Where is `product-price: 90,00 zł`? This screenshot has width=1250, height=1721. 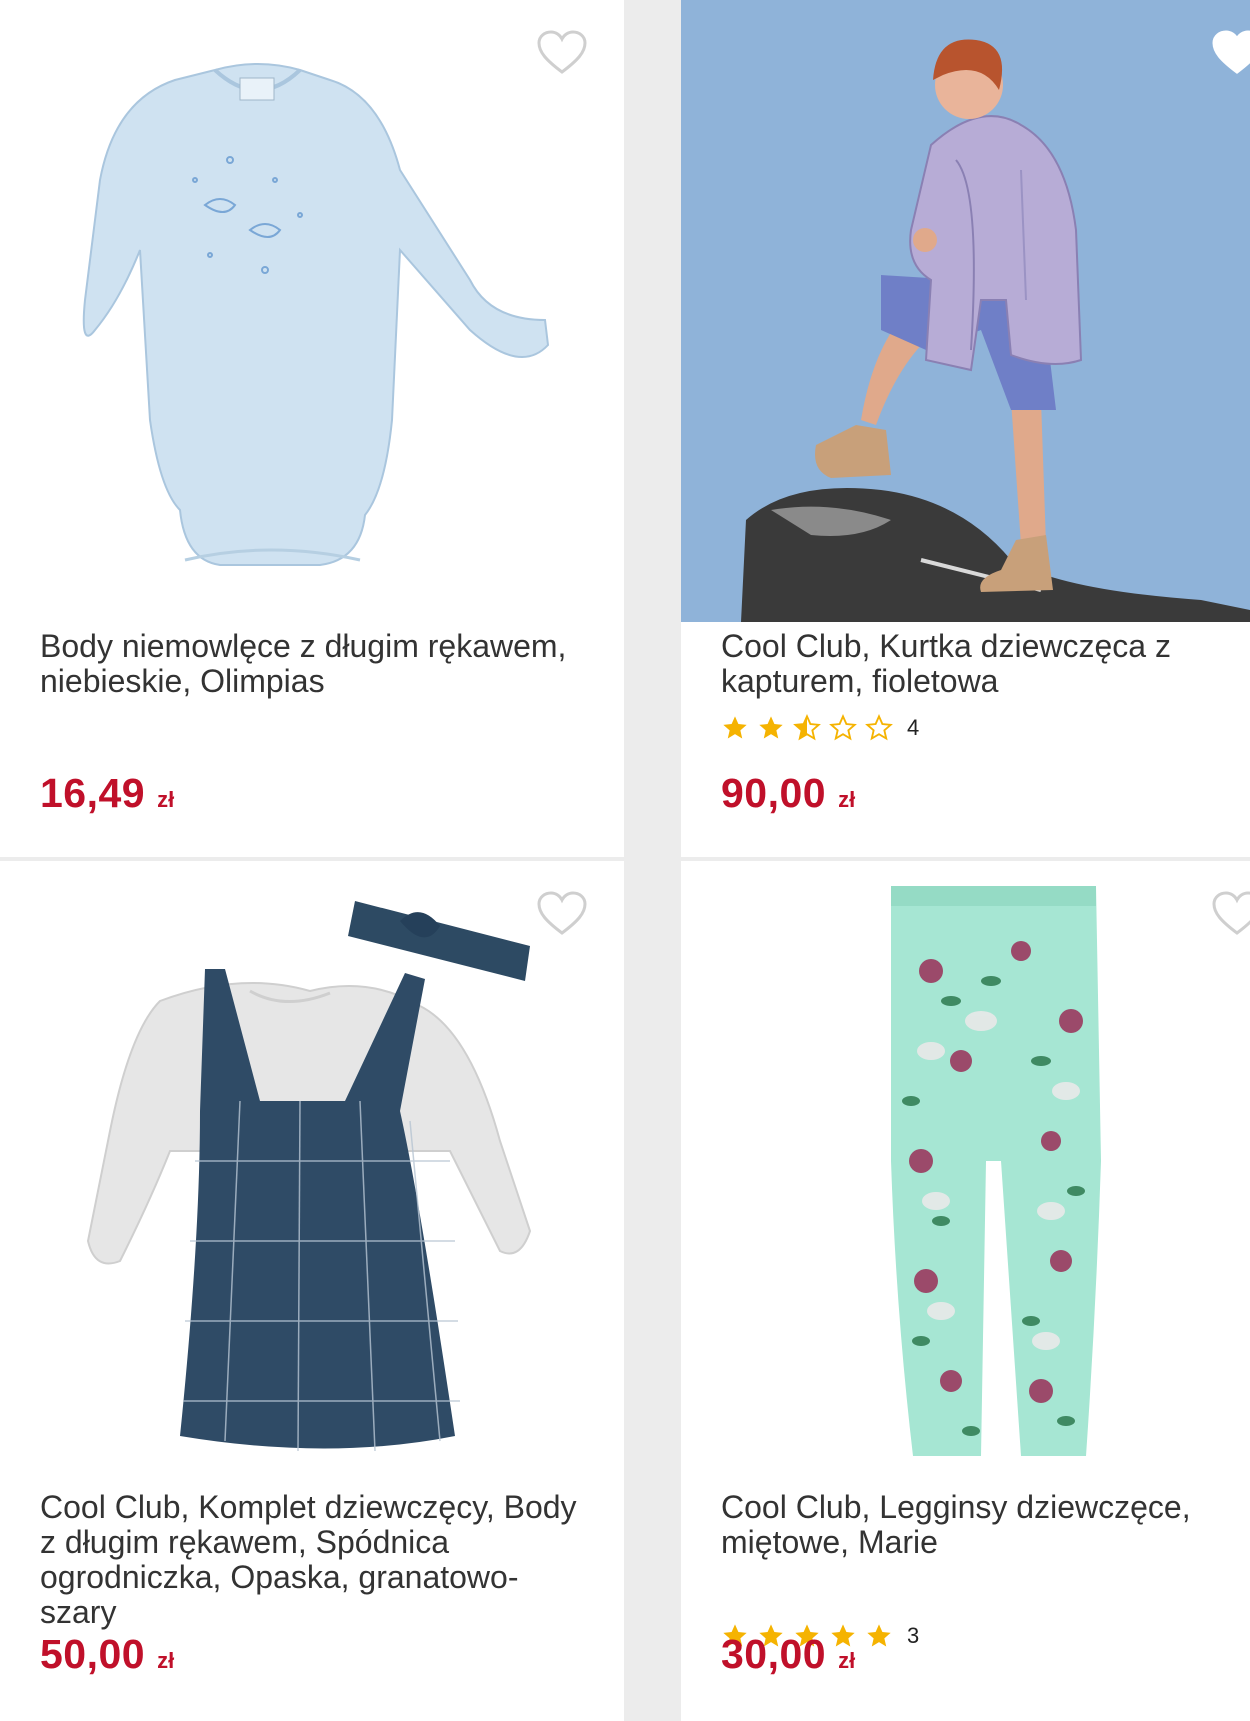
product-price: 90,00 zł is located at coordinates (788, 793).